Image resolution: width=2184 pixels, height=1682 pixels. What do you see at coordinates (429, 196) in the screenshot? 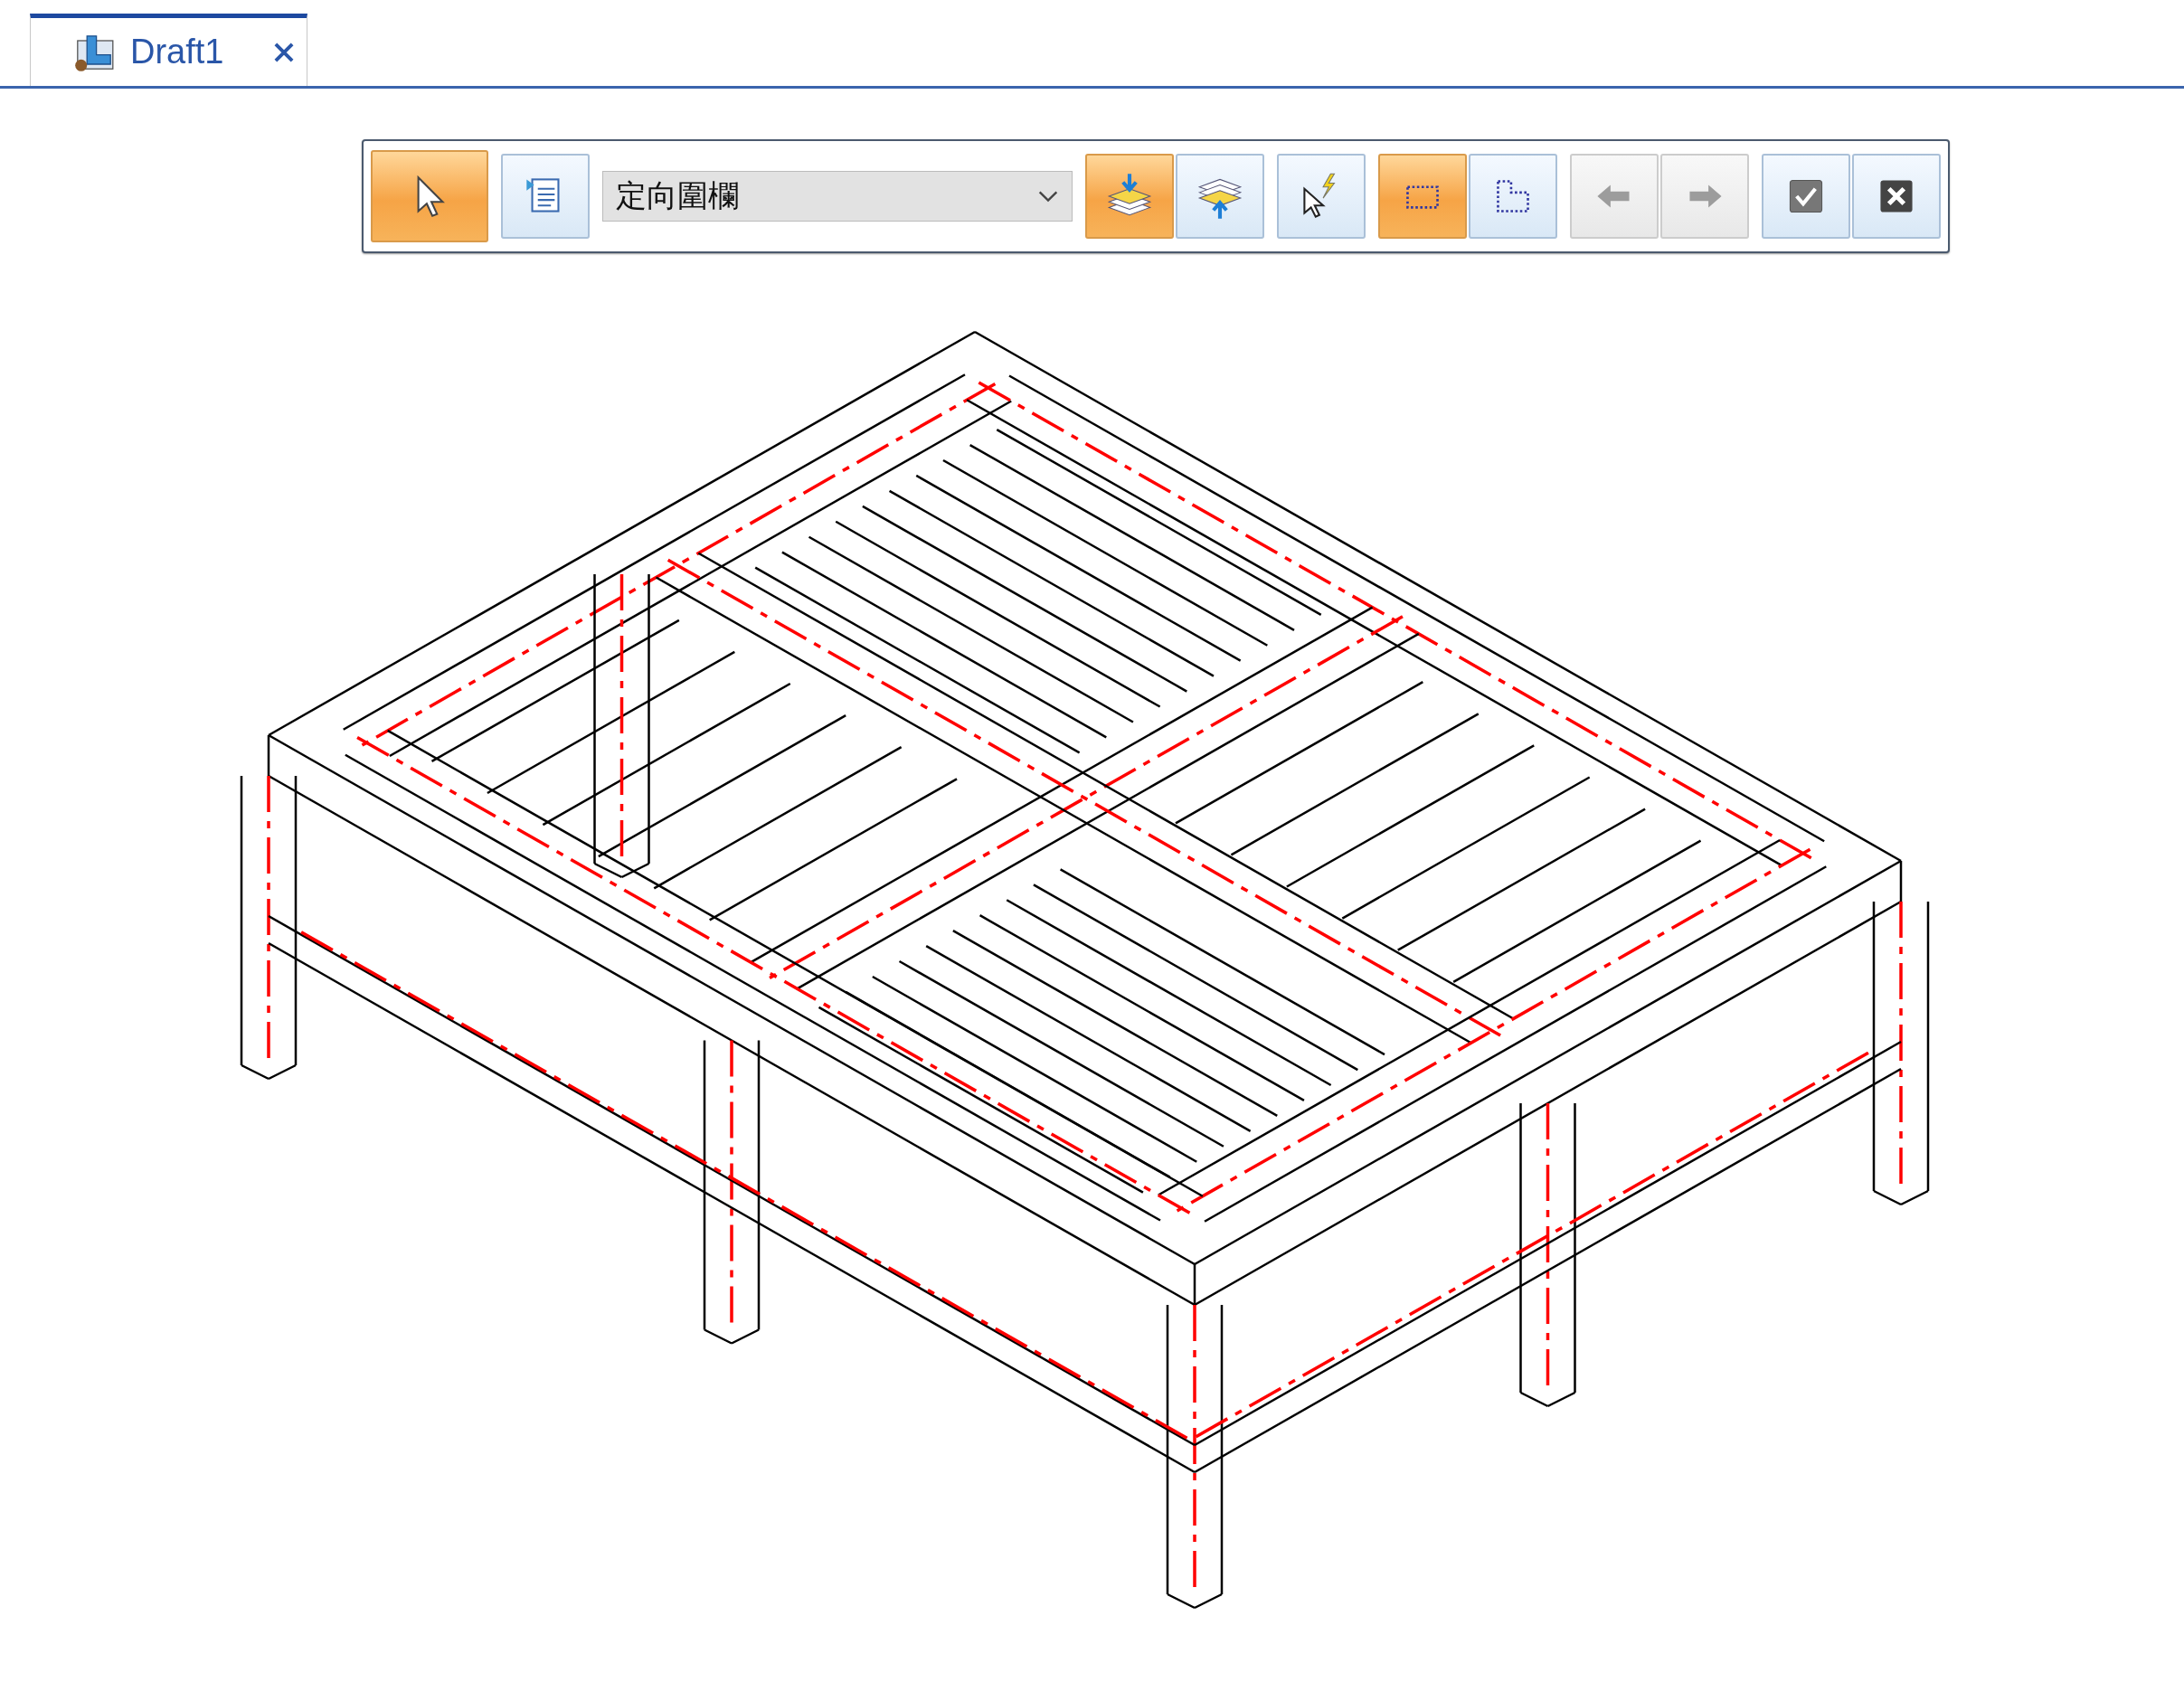
I see `select-button` at bounding box center [429, 196].